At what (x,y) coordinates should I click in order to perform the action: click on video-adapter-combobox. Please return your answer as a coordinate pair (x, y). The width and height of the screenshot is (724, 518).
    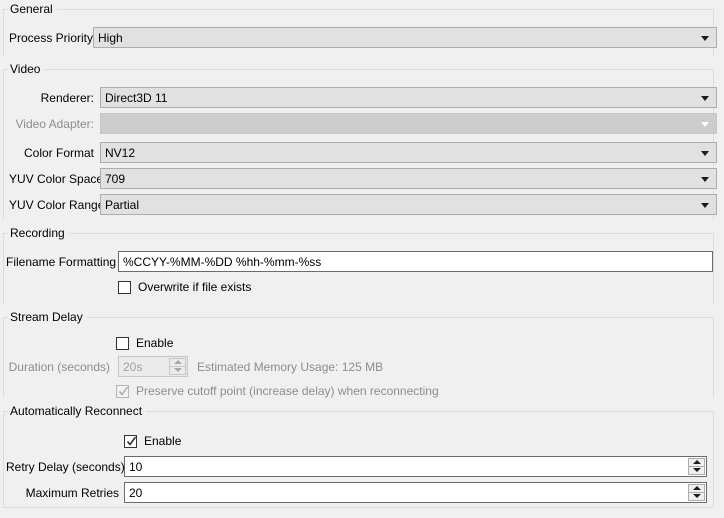
    Looking at the image, I should click on (408, 123).